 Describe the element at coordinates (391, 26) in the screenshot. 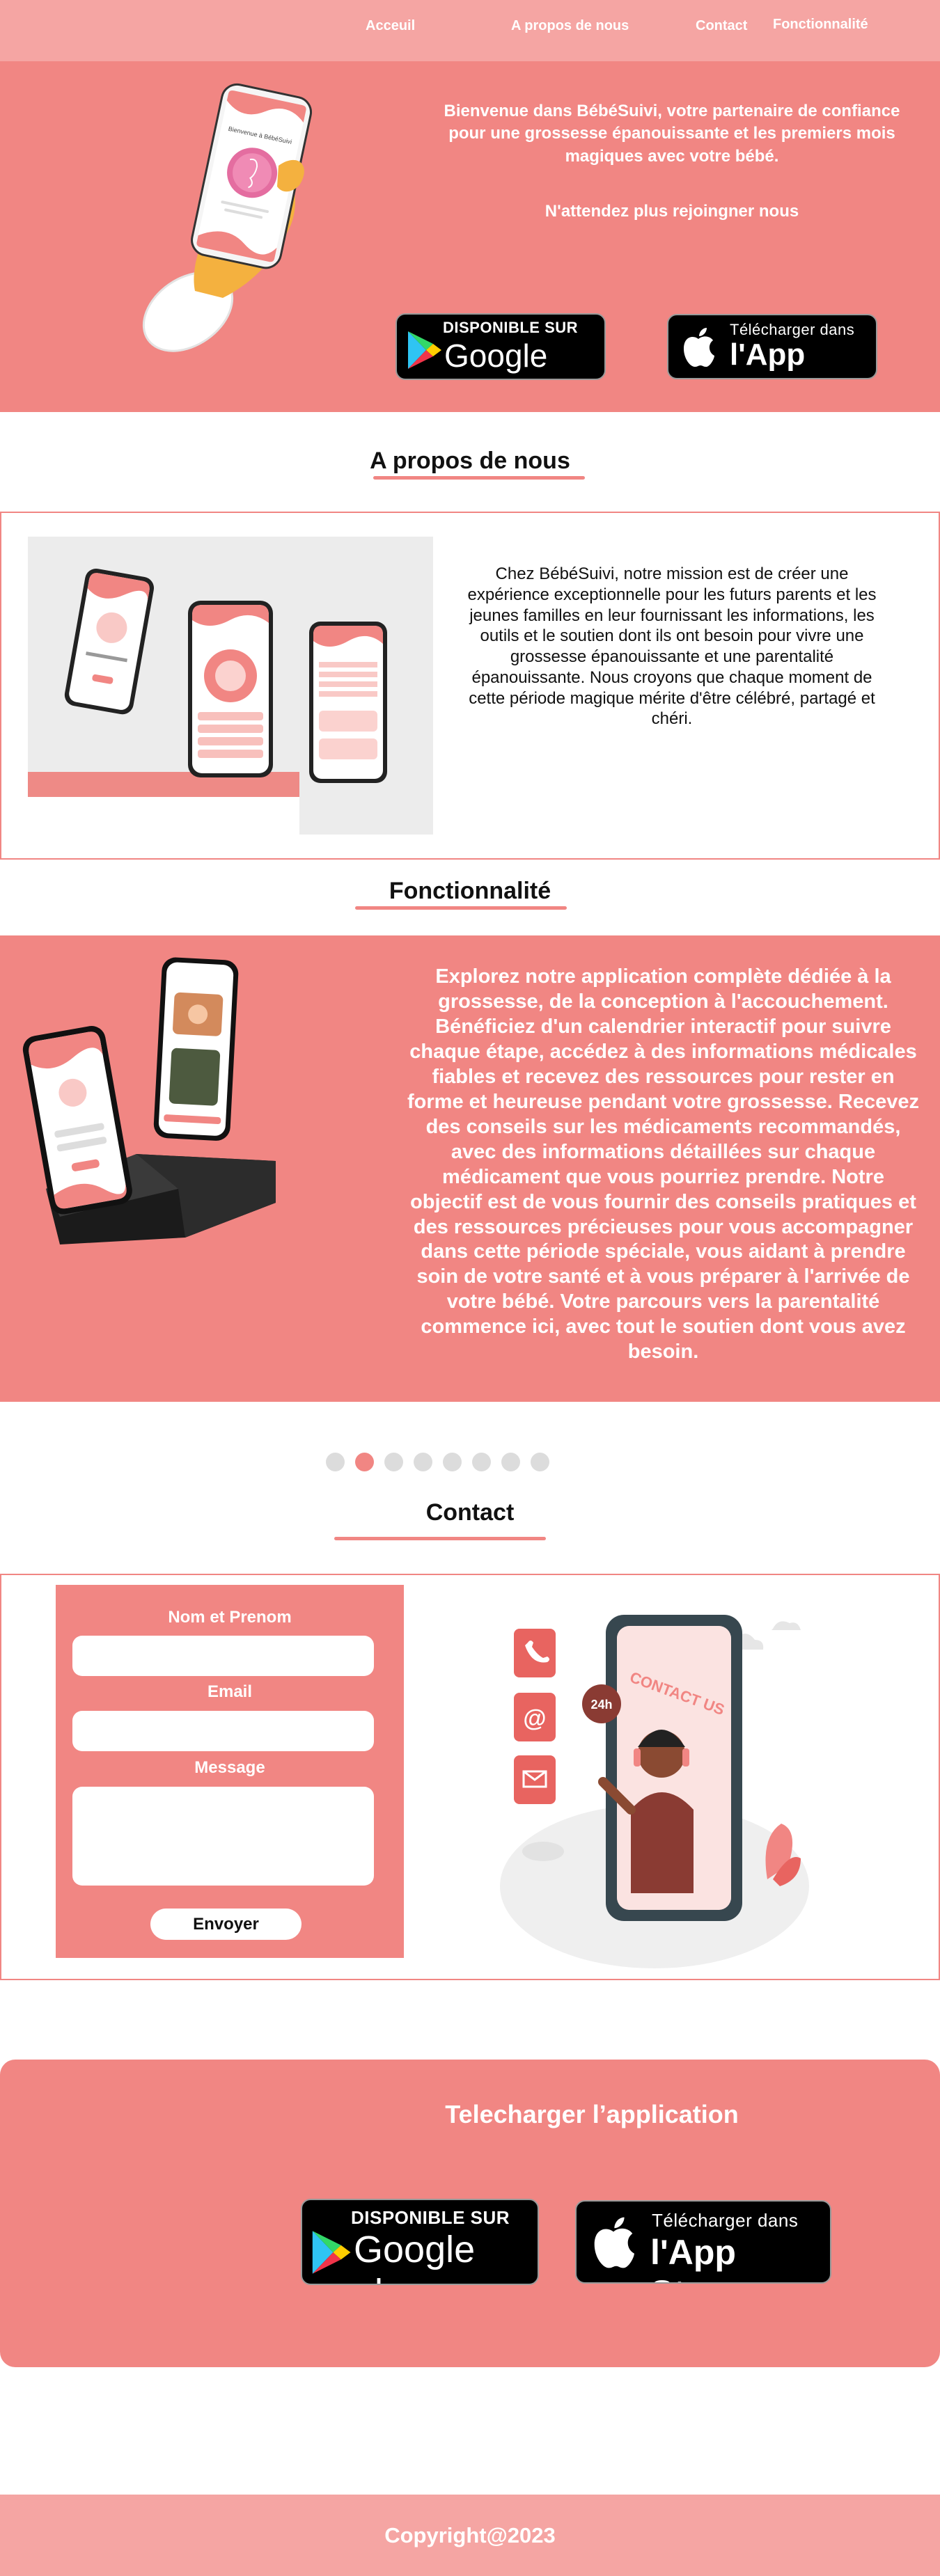

I see `nav-link-accueil: Acceuil` at that location.